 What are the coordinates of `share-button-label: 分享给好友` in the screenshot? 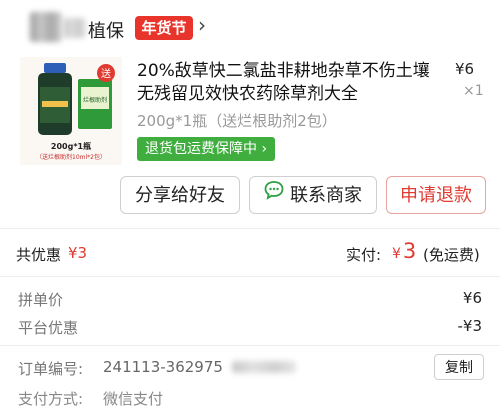 It's located at (180, 195).